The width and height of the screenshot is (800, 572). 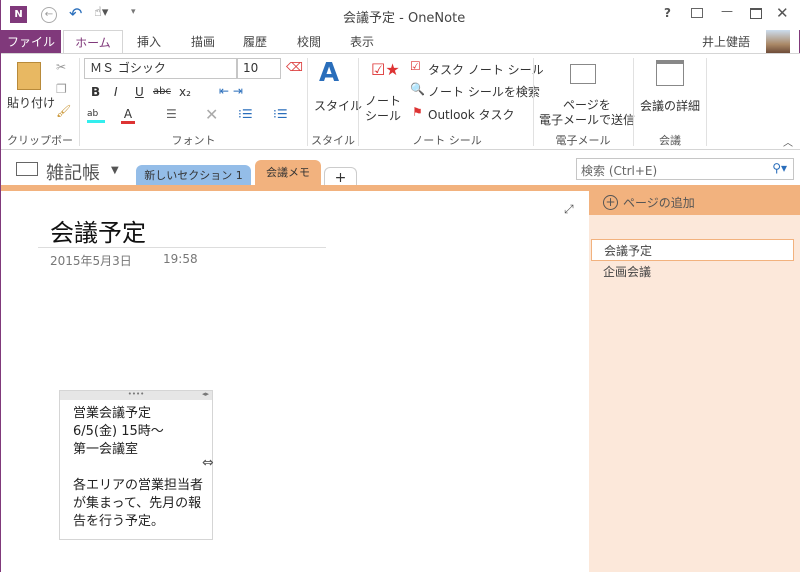 I want to click on highlight-icon: ab, so click(x=96, y=116).